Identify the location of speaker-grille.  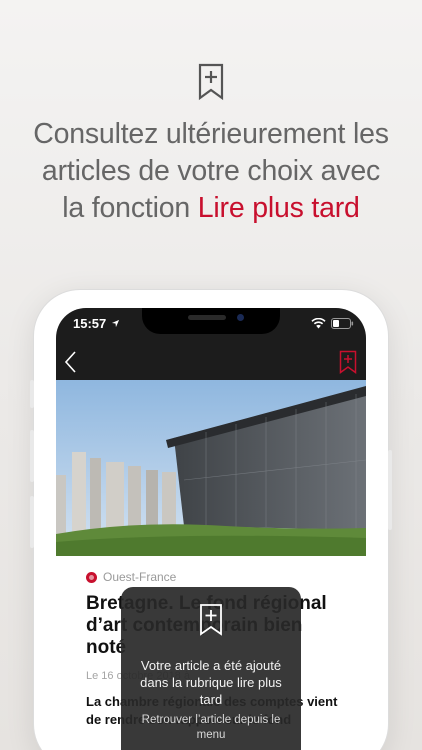
(207, 317).